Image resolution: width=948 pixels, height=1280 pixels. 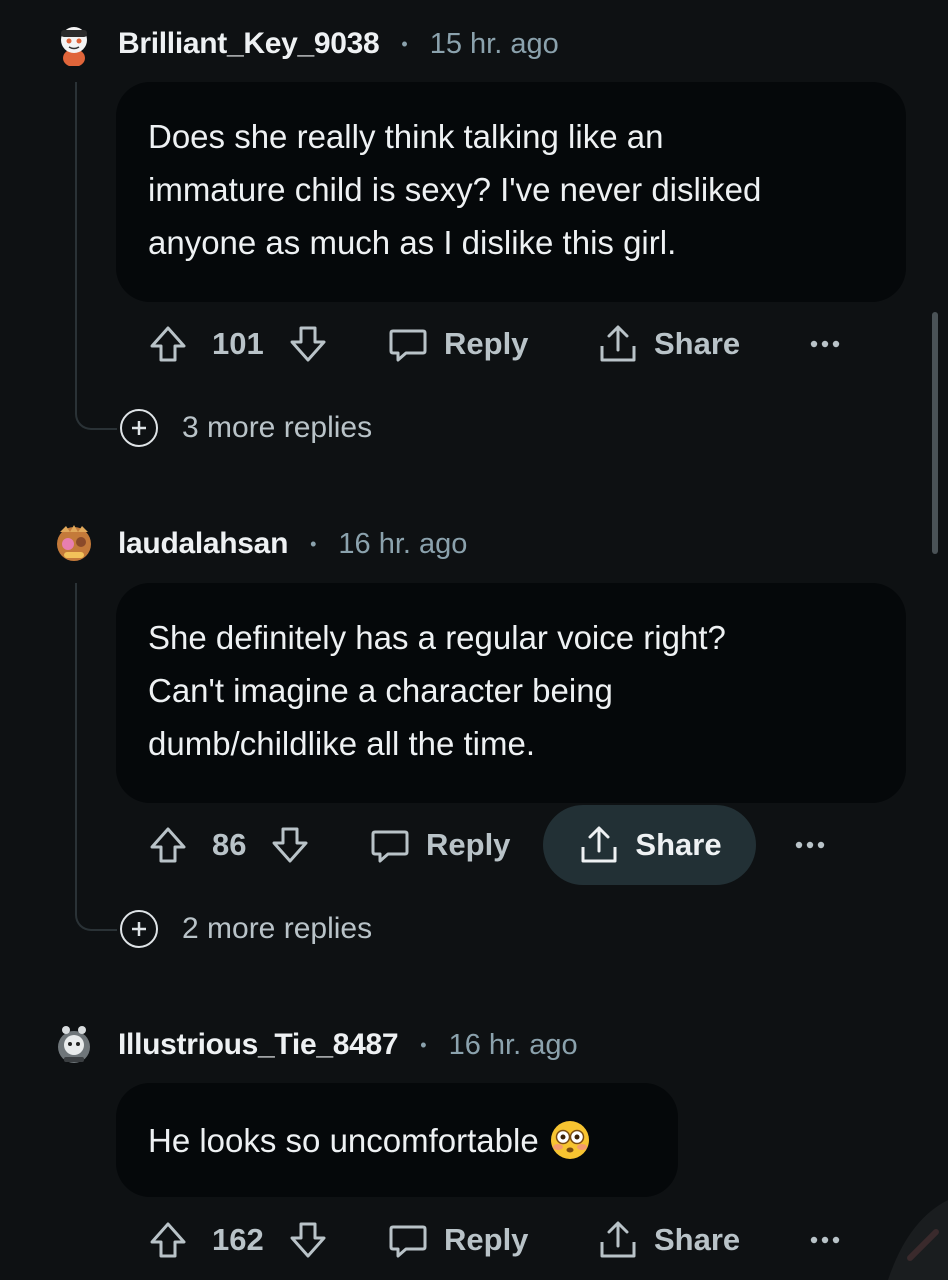 What do you see at coordinates (569, 1140) in the screenshot?
I see `flushed-face-emoji` at bounding box center [569, 1140].